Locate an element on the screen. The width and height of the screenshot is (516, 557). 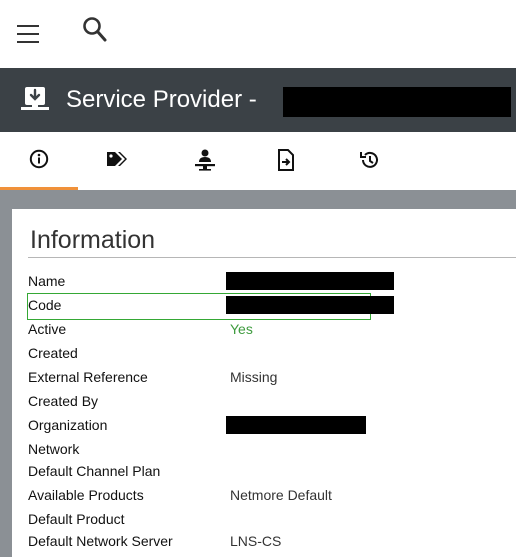
field-label: Default Channel Plan is located at coordinates (94, 471).